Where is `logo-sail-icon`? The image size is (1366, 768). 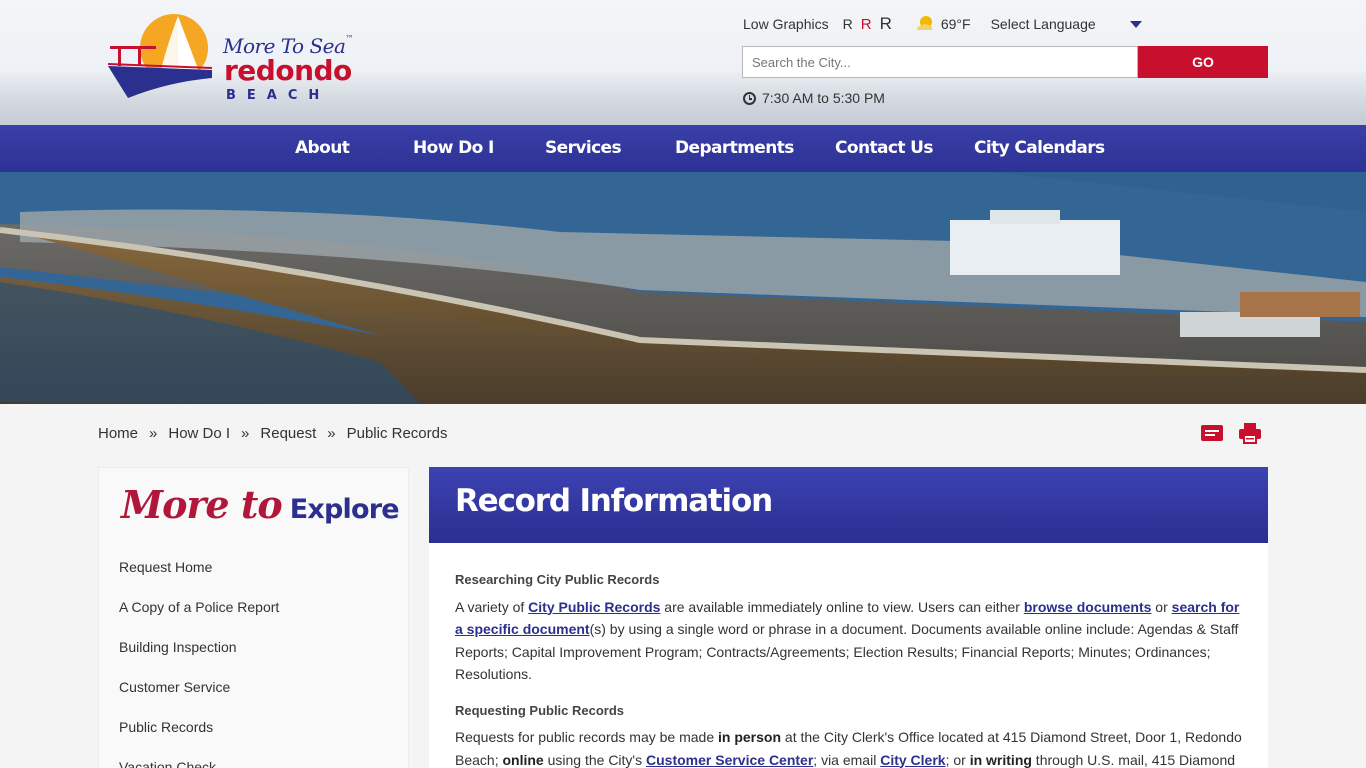
logo-sail-icon is located at coordinates (160, 56).